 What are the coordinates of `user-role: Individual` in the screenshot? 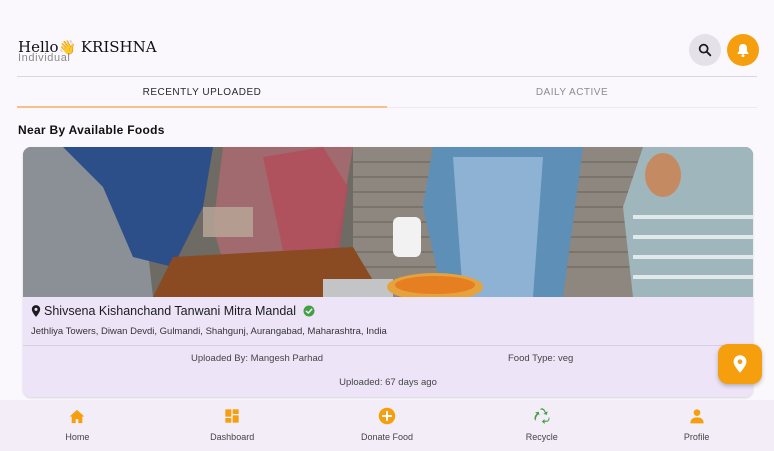 It's located at (44, 58).